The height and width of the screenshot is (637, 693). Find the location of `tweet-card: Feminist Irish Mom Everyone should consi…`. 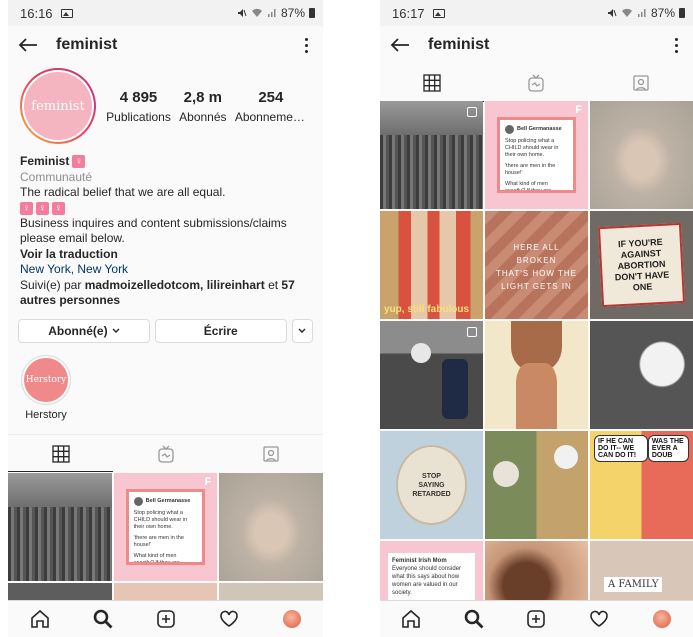

tweet-card: Feminist Irish Mom Everyone should consi… is located at coordinates (431, 577).